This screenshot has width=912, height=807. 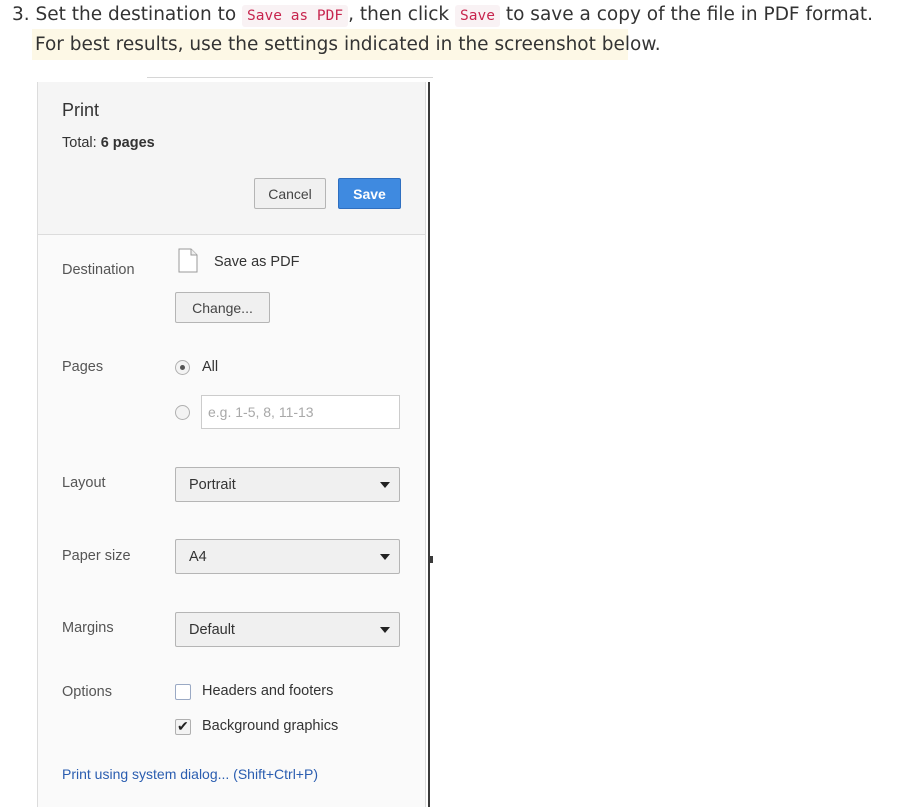 I want to click on destination-inline-code: Save as PDF, so click(x=295, y=16).